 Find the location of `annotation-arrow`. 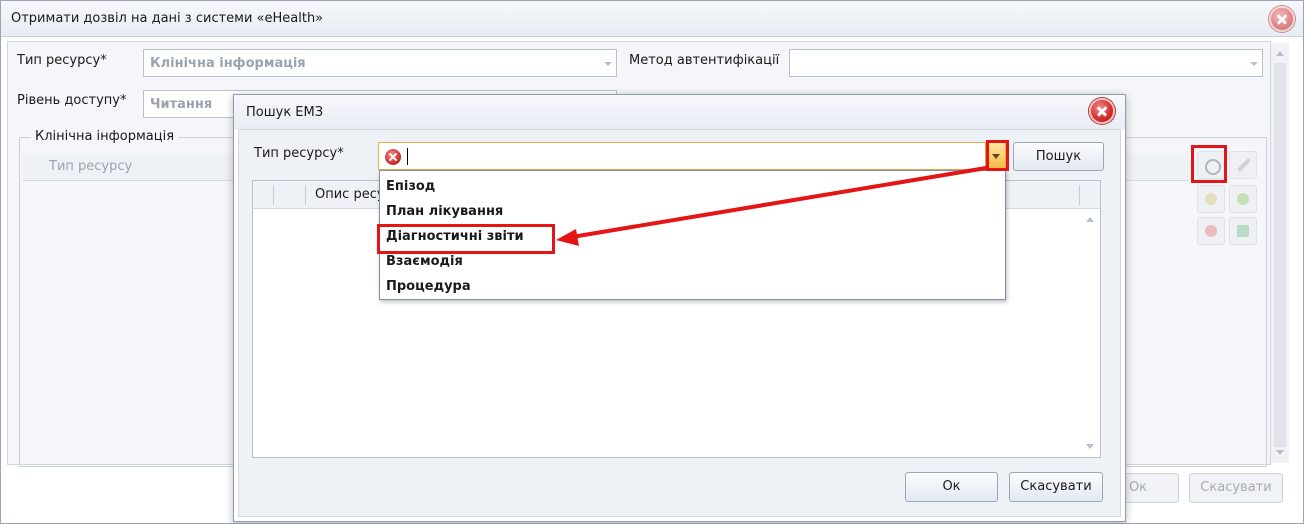

annotation-arrow is located at coordinates (772, 206).